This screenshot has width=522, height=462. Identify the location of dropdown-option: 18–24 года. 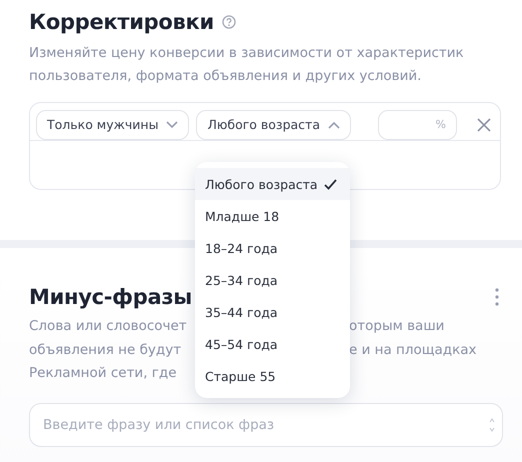
(272, 248).